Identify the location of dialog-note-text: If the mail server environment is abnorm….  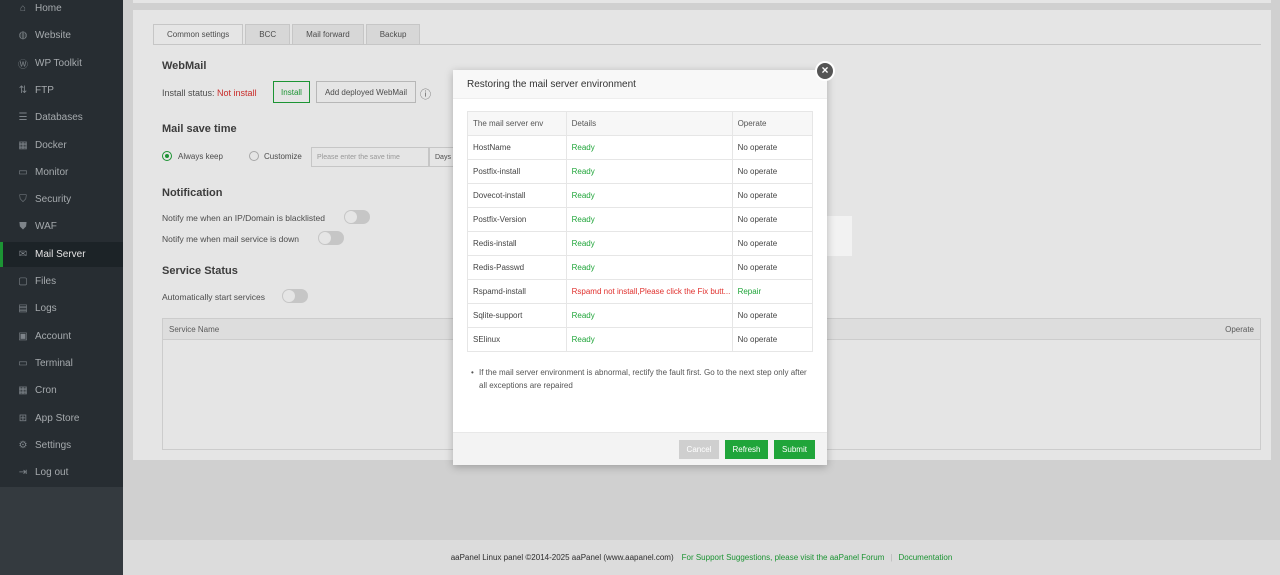
(643, 379).